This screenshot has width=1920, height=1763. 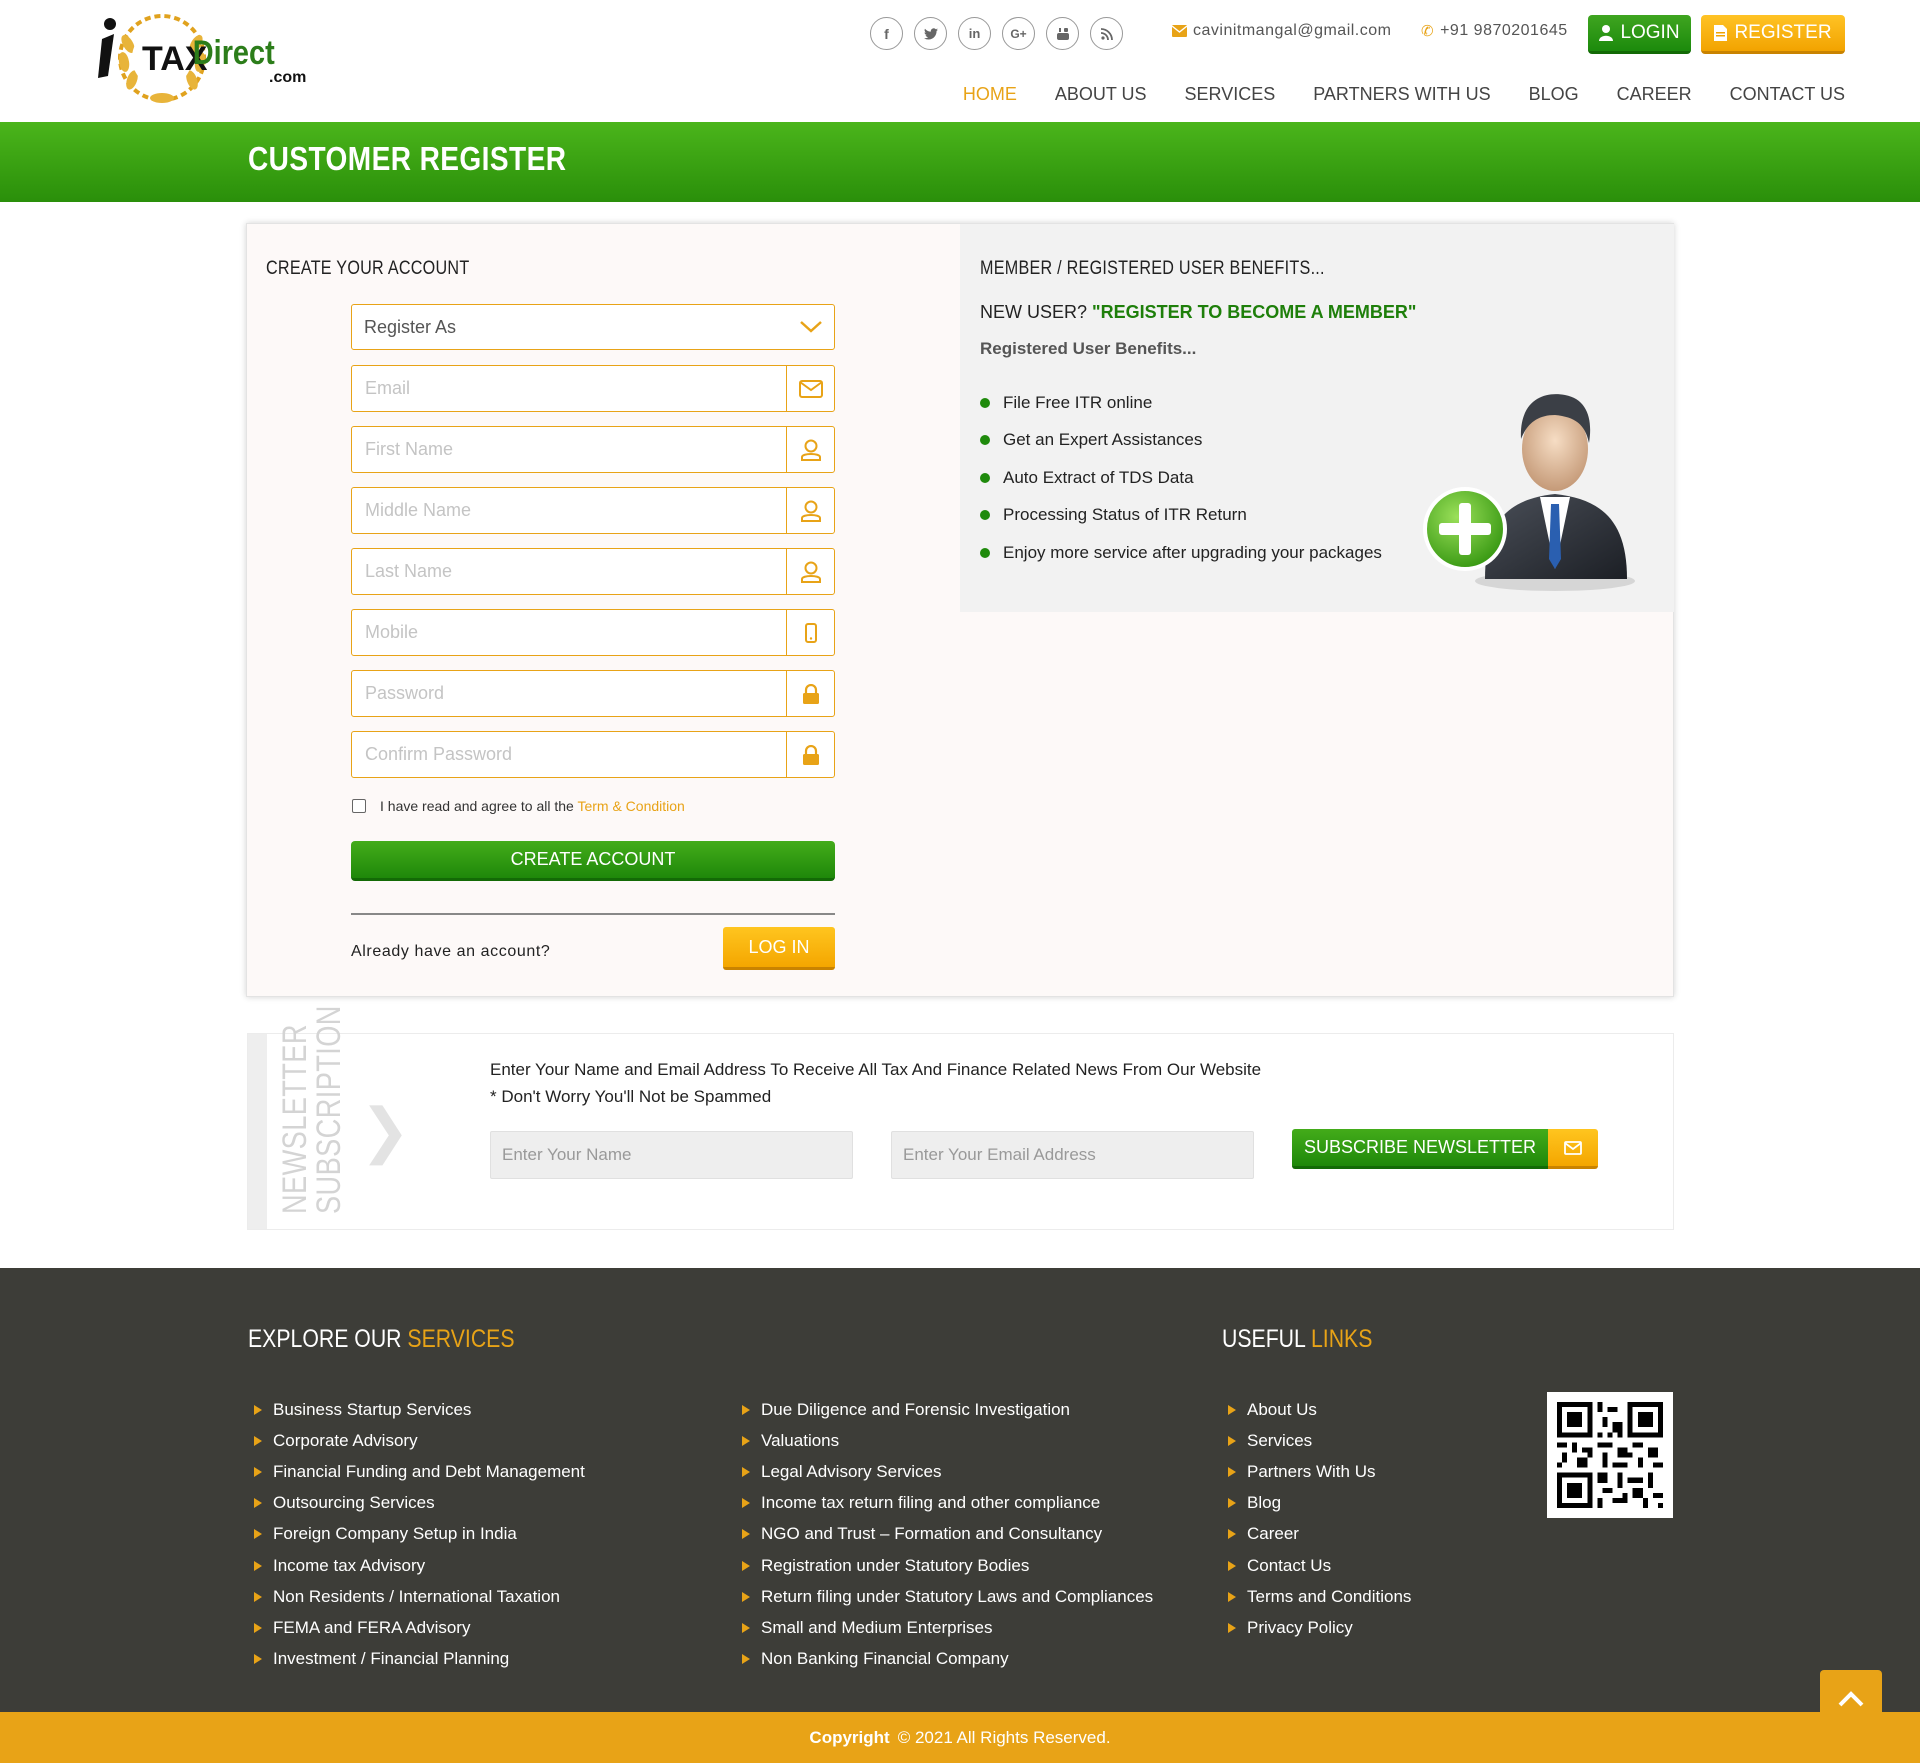 What do you see at coordinates (234, 52) in the screenshot?
I see `svg-text: Direct` at bounding box center [234, 52].